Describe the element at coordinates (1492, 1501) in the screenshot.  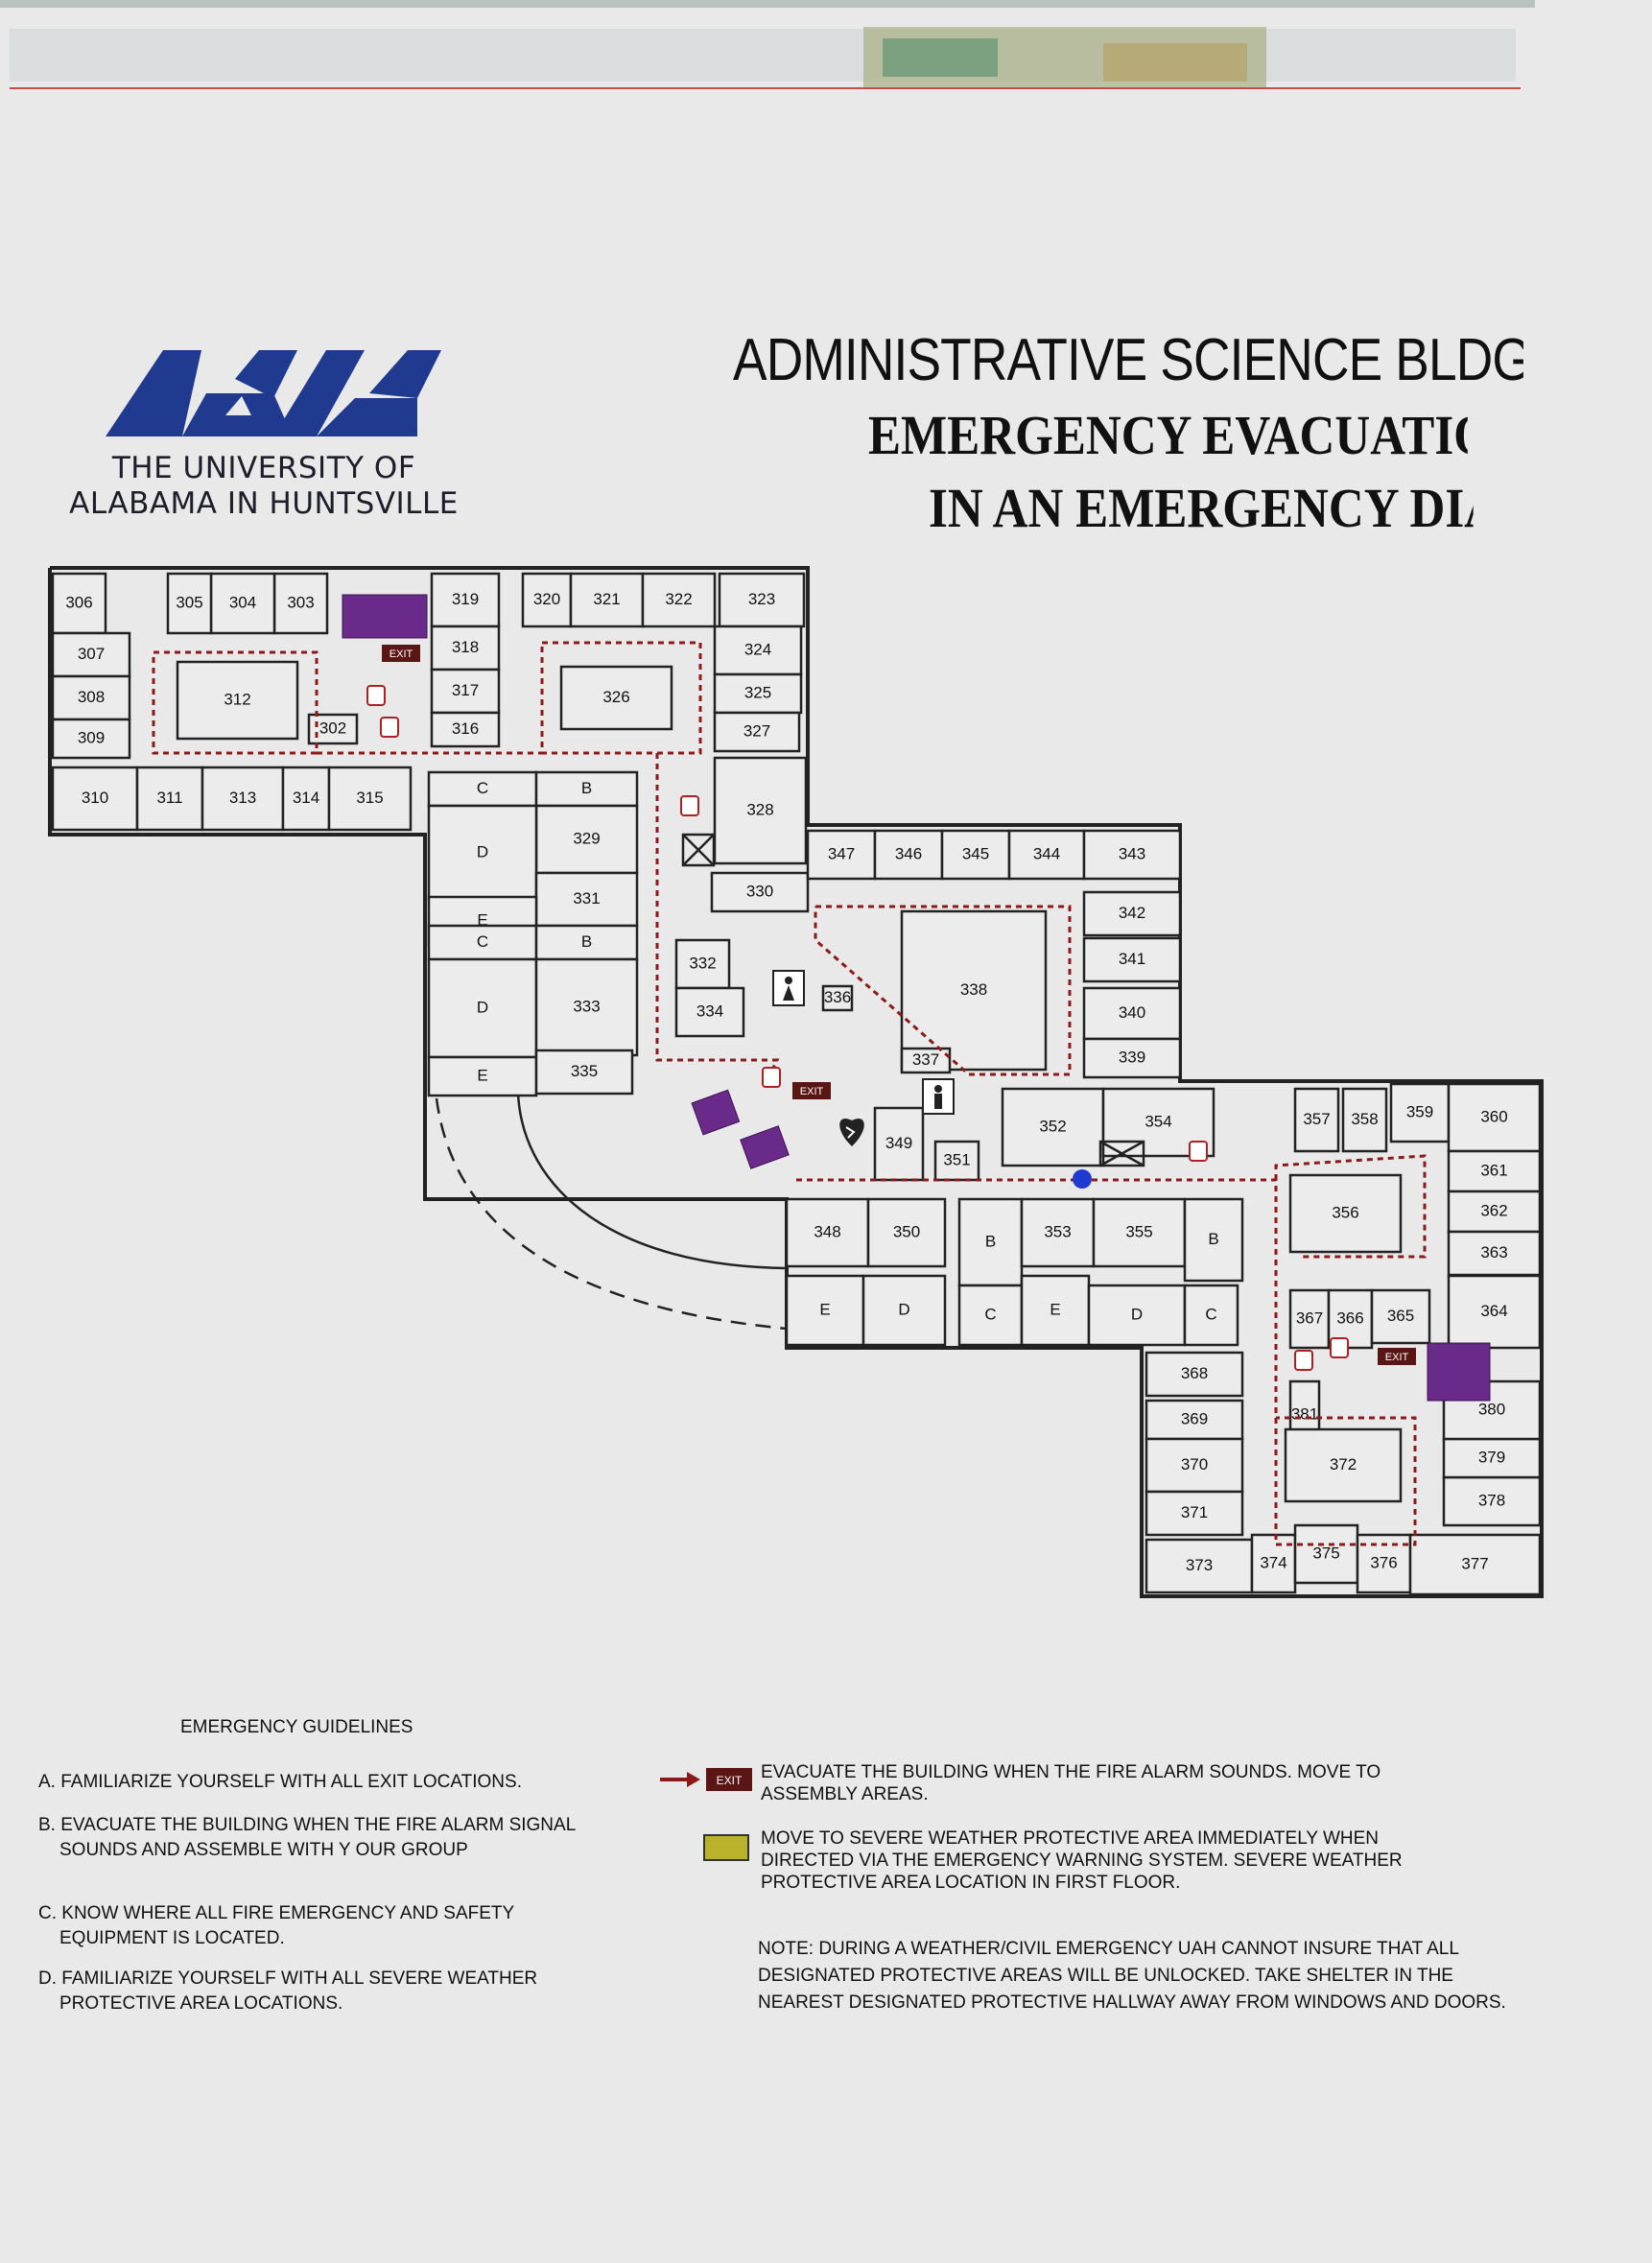
I see `room-378: 378` at that location.